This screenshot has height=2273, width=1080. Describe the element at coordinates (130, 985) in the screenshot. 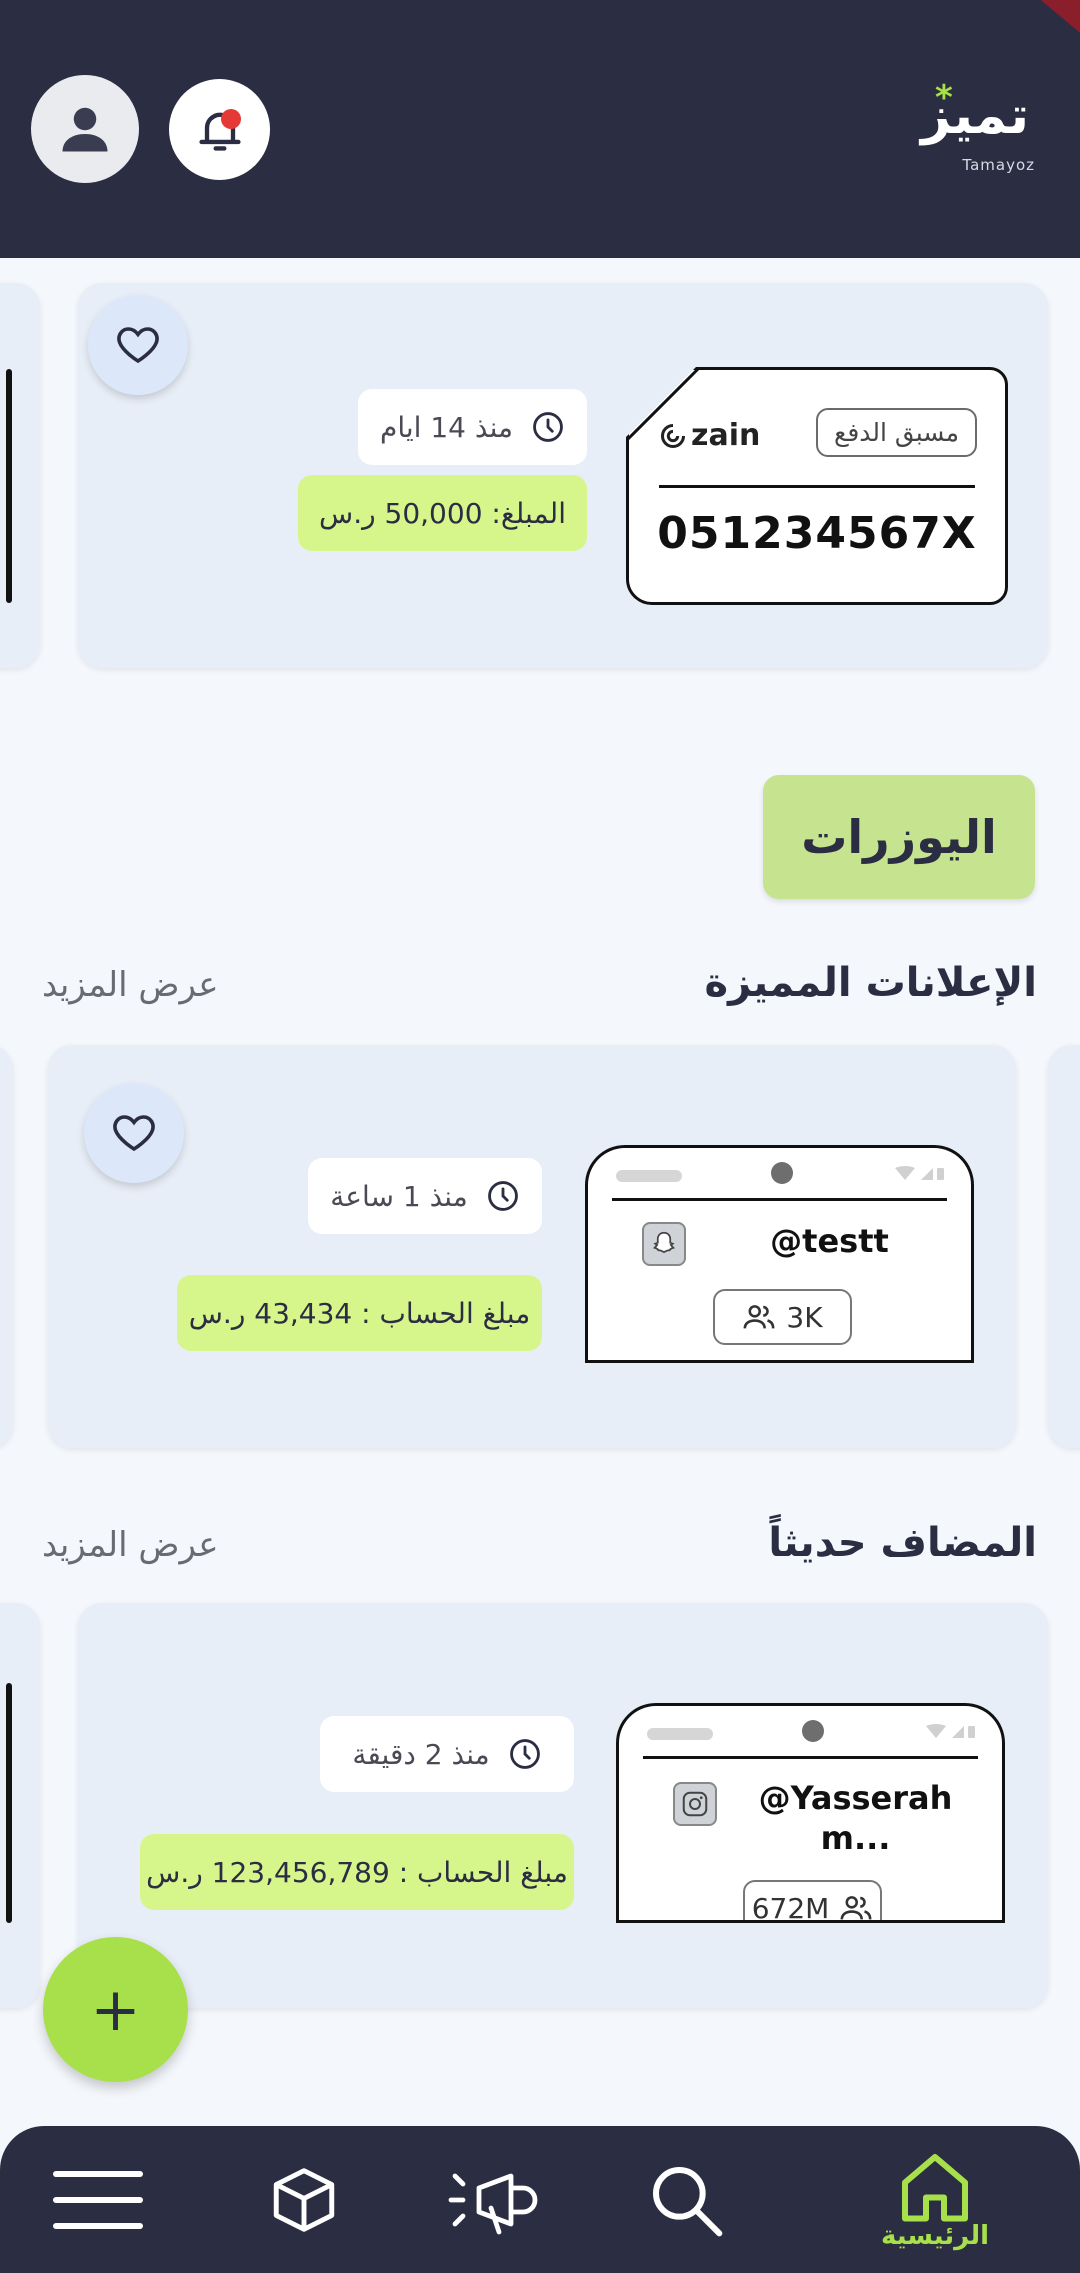

I see `featured-see-more-link: عرض المزيد` at that location.